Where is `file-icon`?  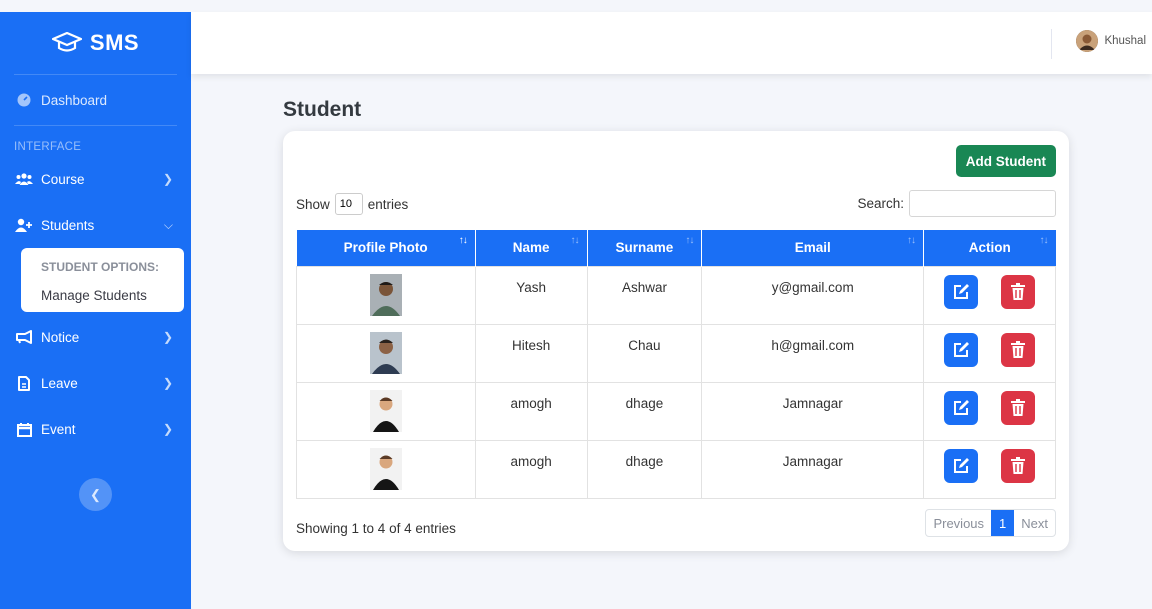
file-icon is located at coordinates (24, 383).